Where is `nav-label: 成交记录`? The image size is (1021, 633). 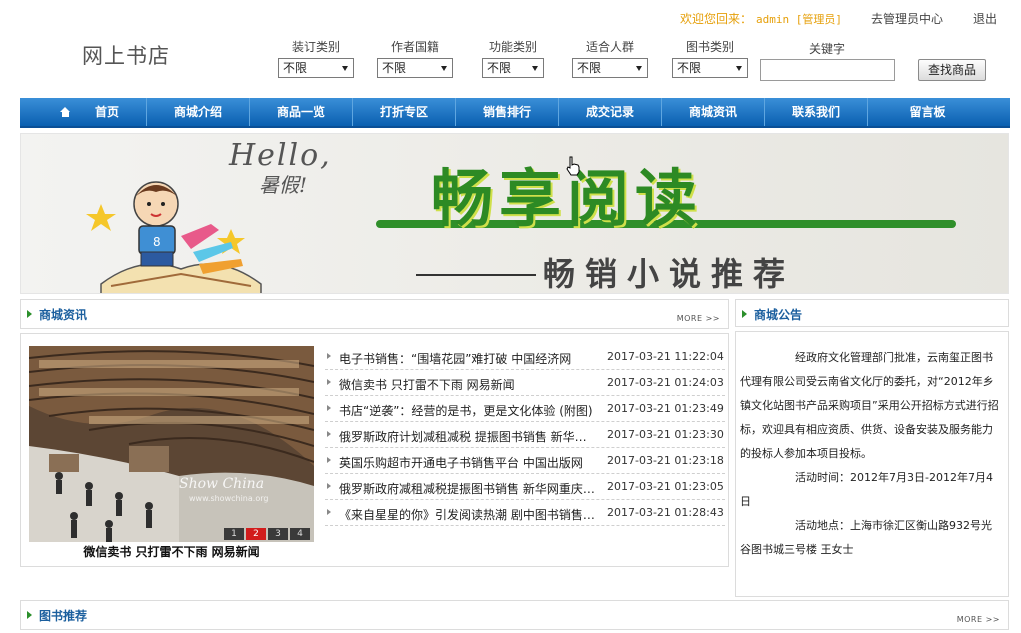
nav-label: 成交记录 is located at coordinates (609, 112).